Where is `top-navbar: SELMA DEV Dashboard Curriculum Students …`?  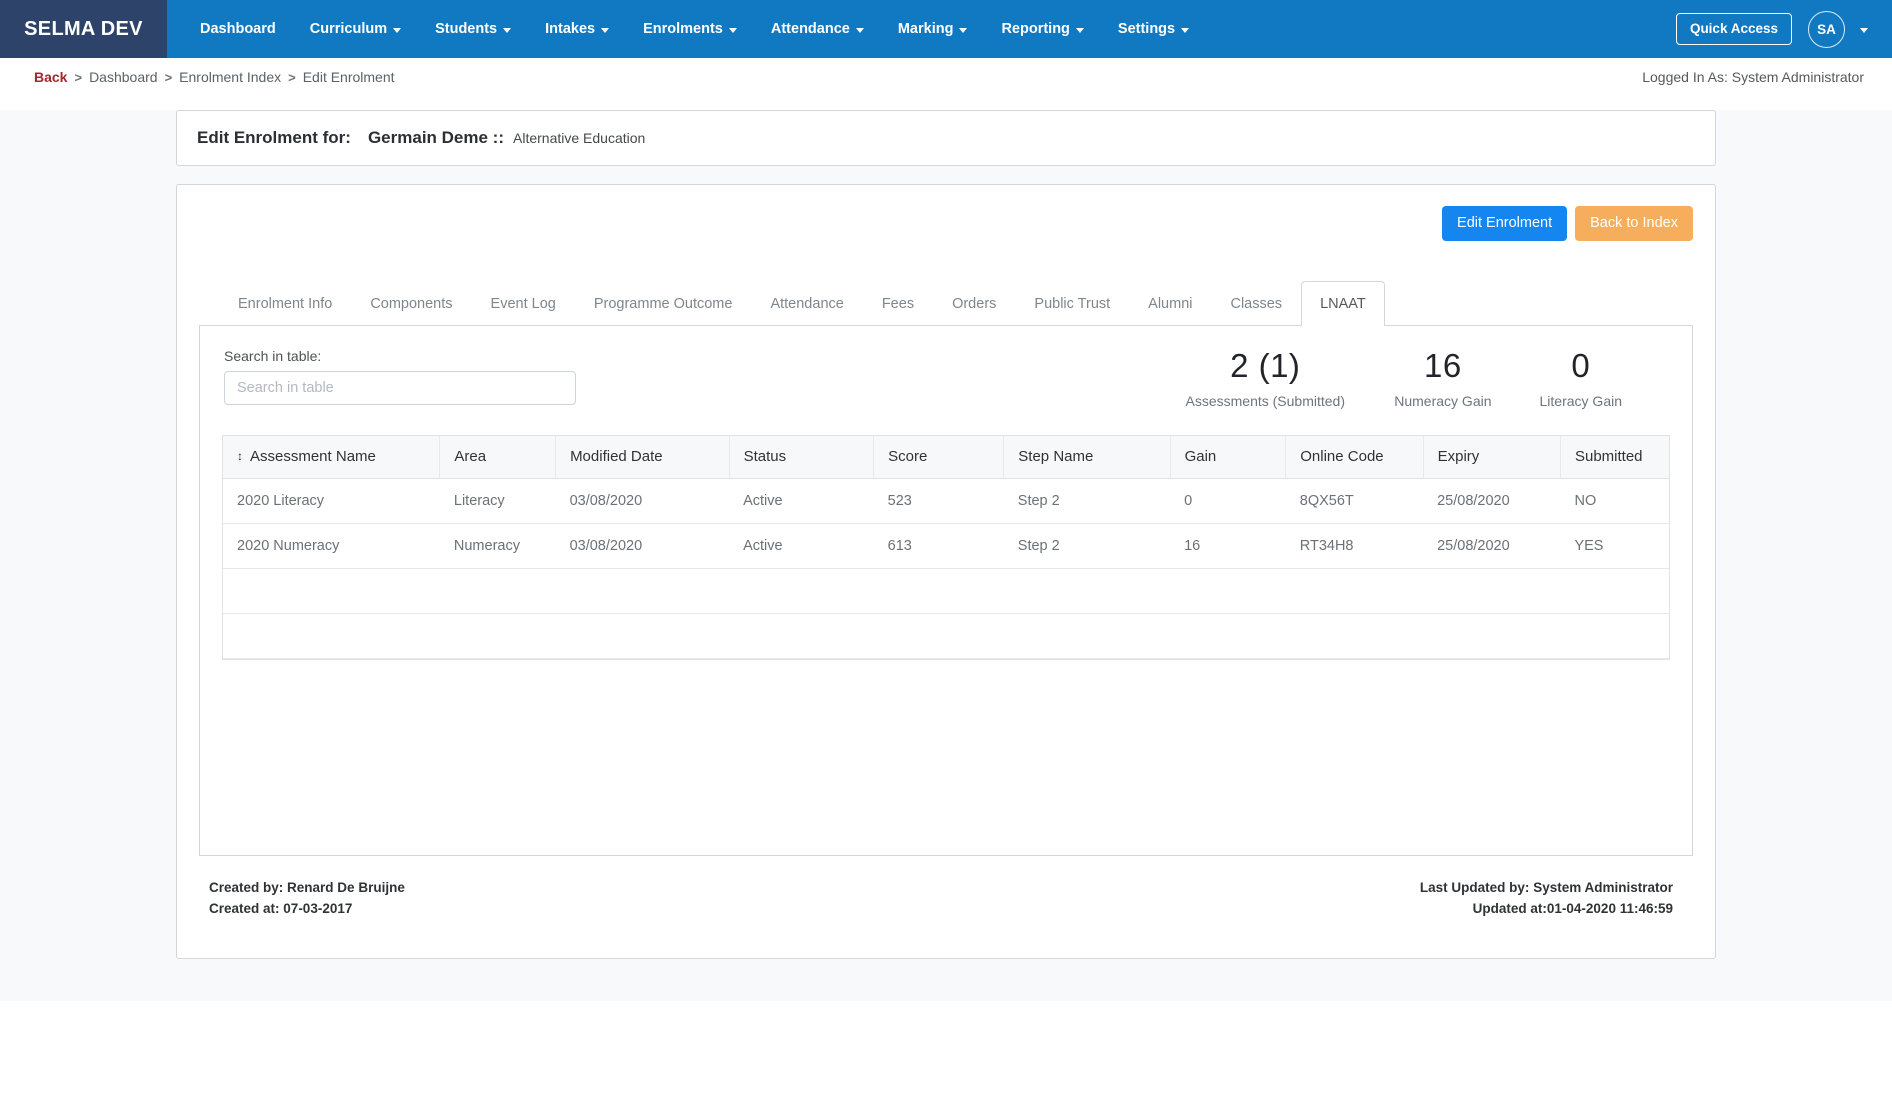
top-navbar: SELMA DEV Dashboard Curriculum Students … is located at coordinates (946, 29).